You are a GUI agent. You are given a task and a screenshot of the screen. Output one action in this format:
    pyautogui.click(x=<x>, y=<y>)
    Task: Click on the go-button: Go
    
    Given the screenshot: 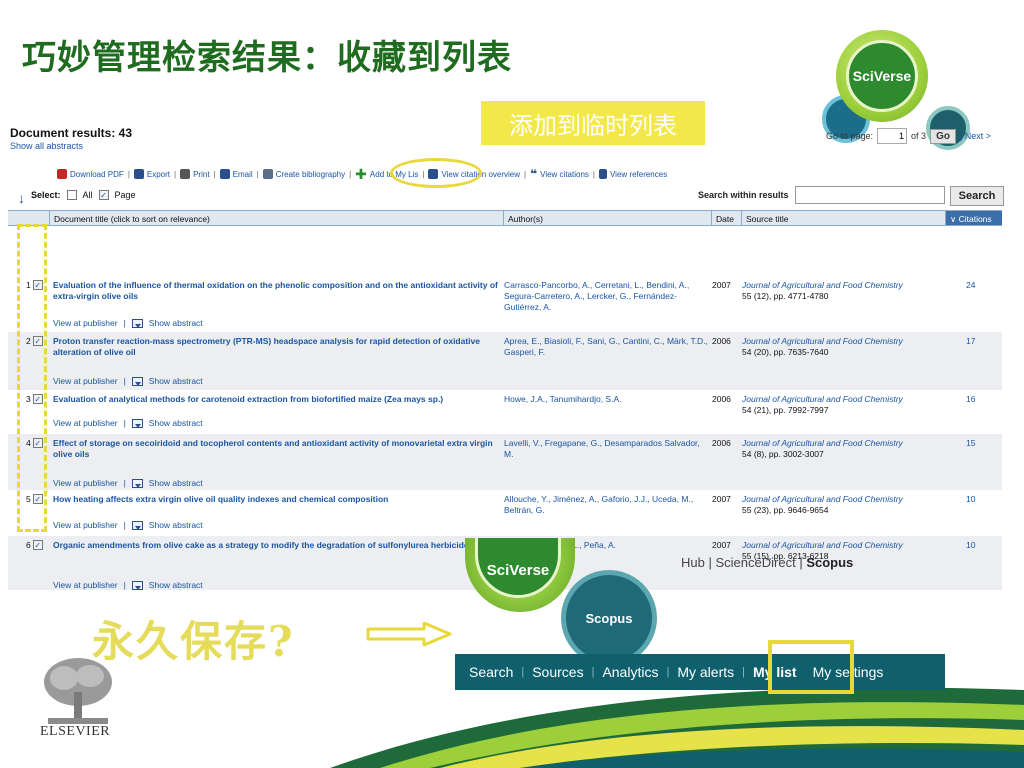 What is the action you would take?
    pyautogui.click(x=943, y=136)
    